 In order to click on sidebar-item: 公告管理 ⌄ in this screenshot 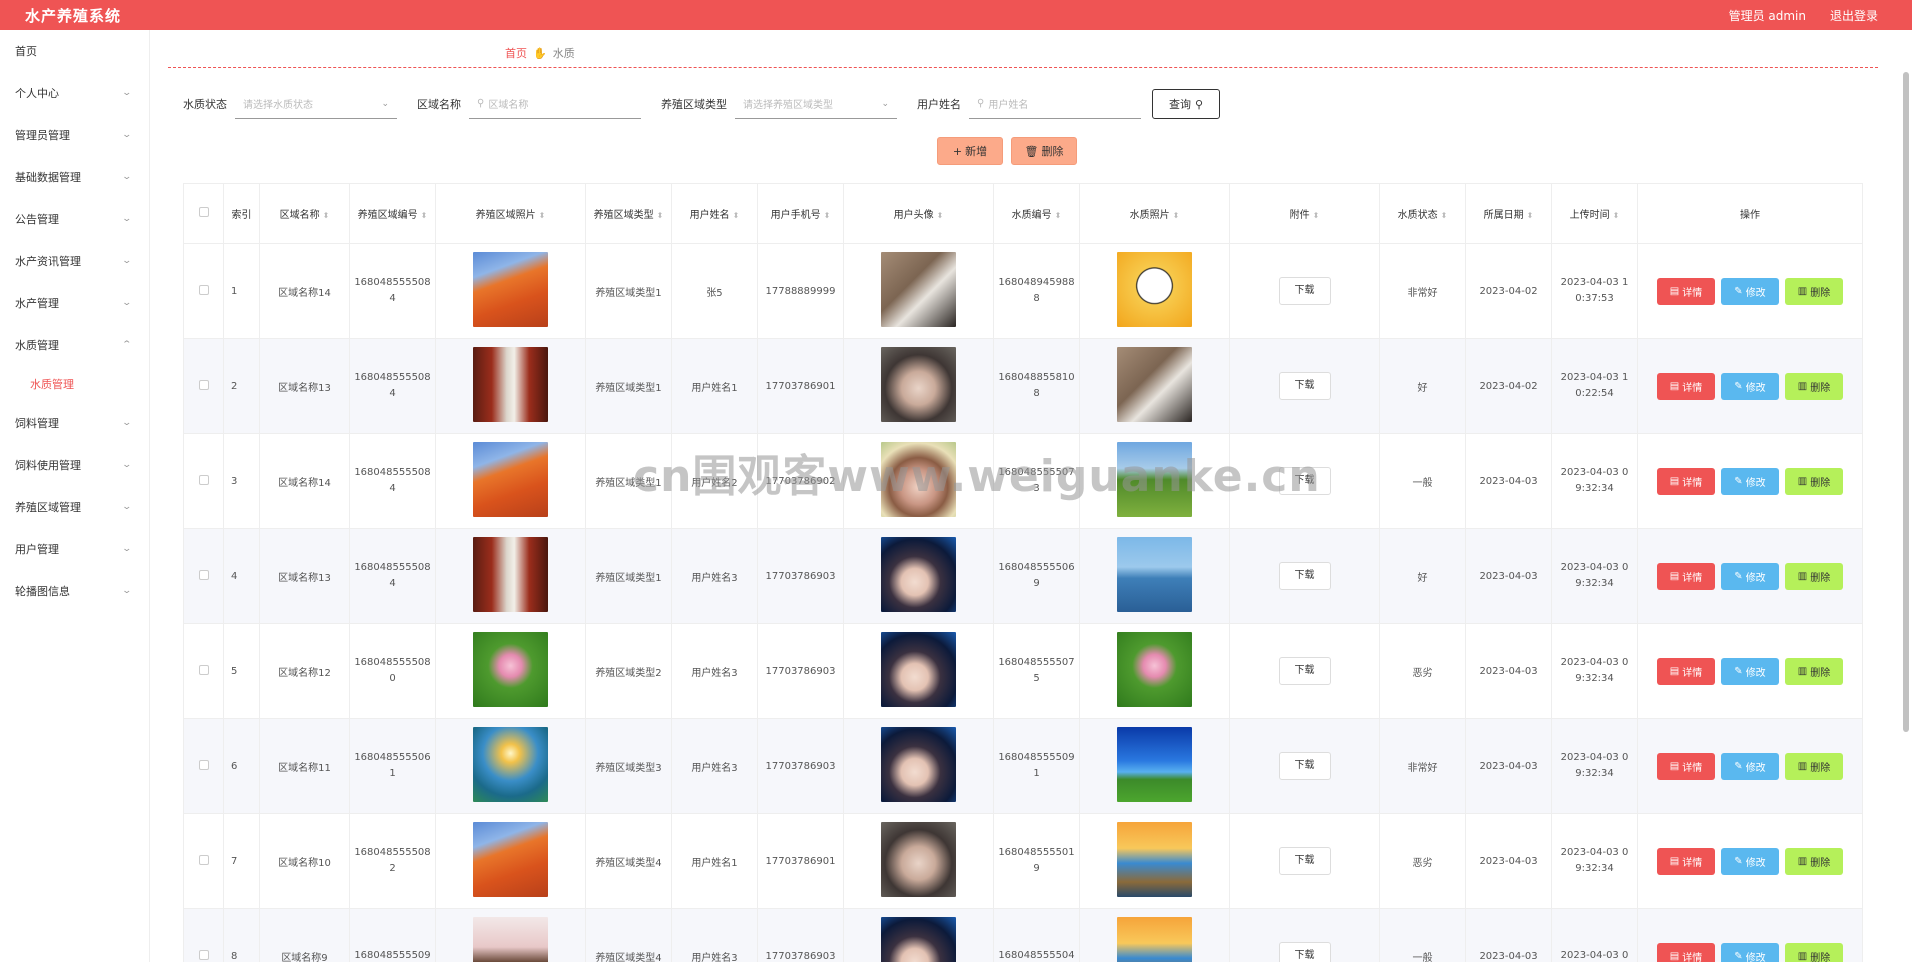, I will do `click(74, 219)`.